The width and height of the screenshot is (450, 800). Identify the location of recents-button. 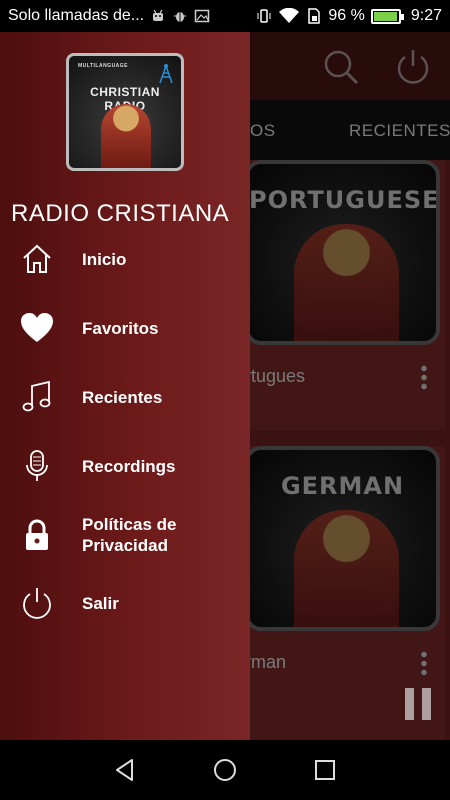
(325, 770).